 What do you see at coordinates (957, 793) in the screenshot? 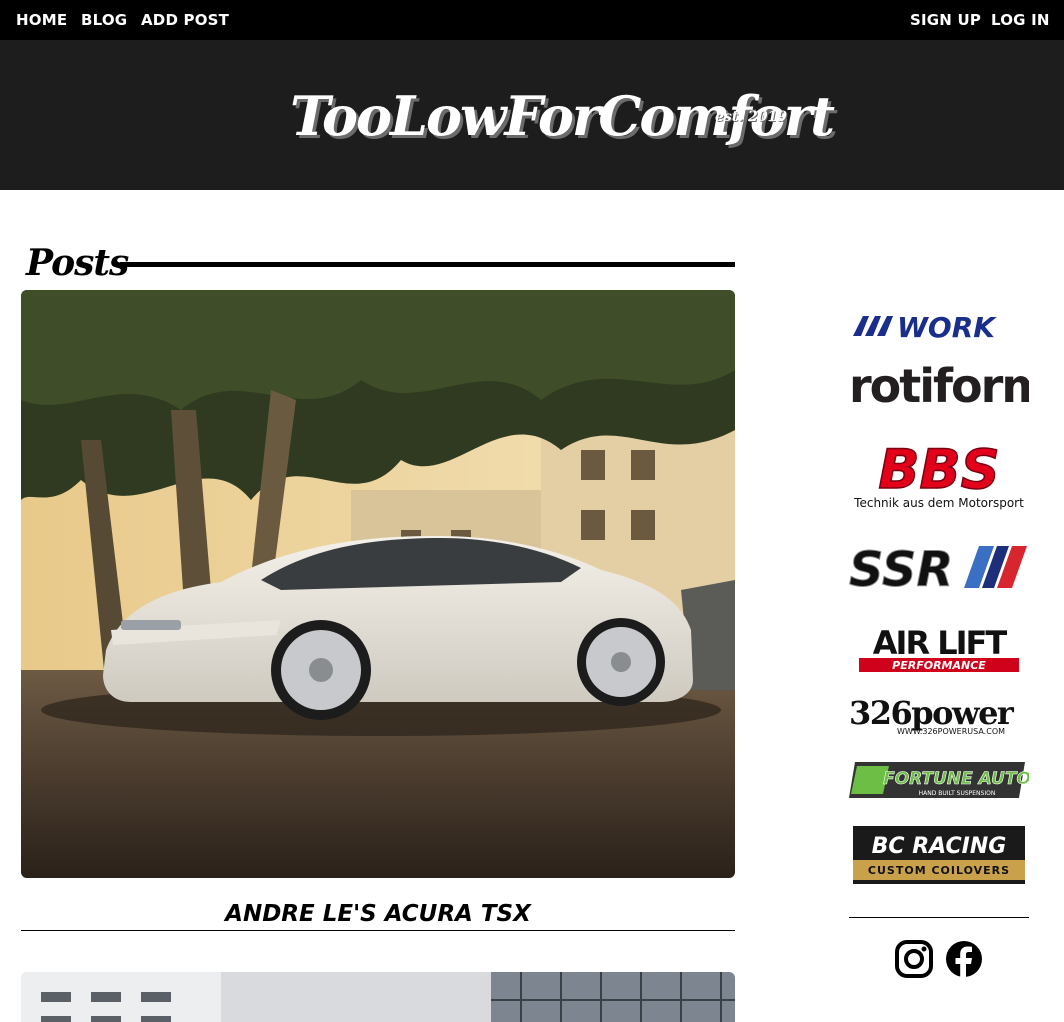
I see `fortune-auto-logo-tagline: HAND BUILT SUSPENSION` at bounding box center [957, 793].